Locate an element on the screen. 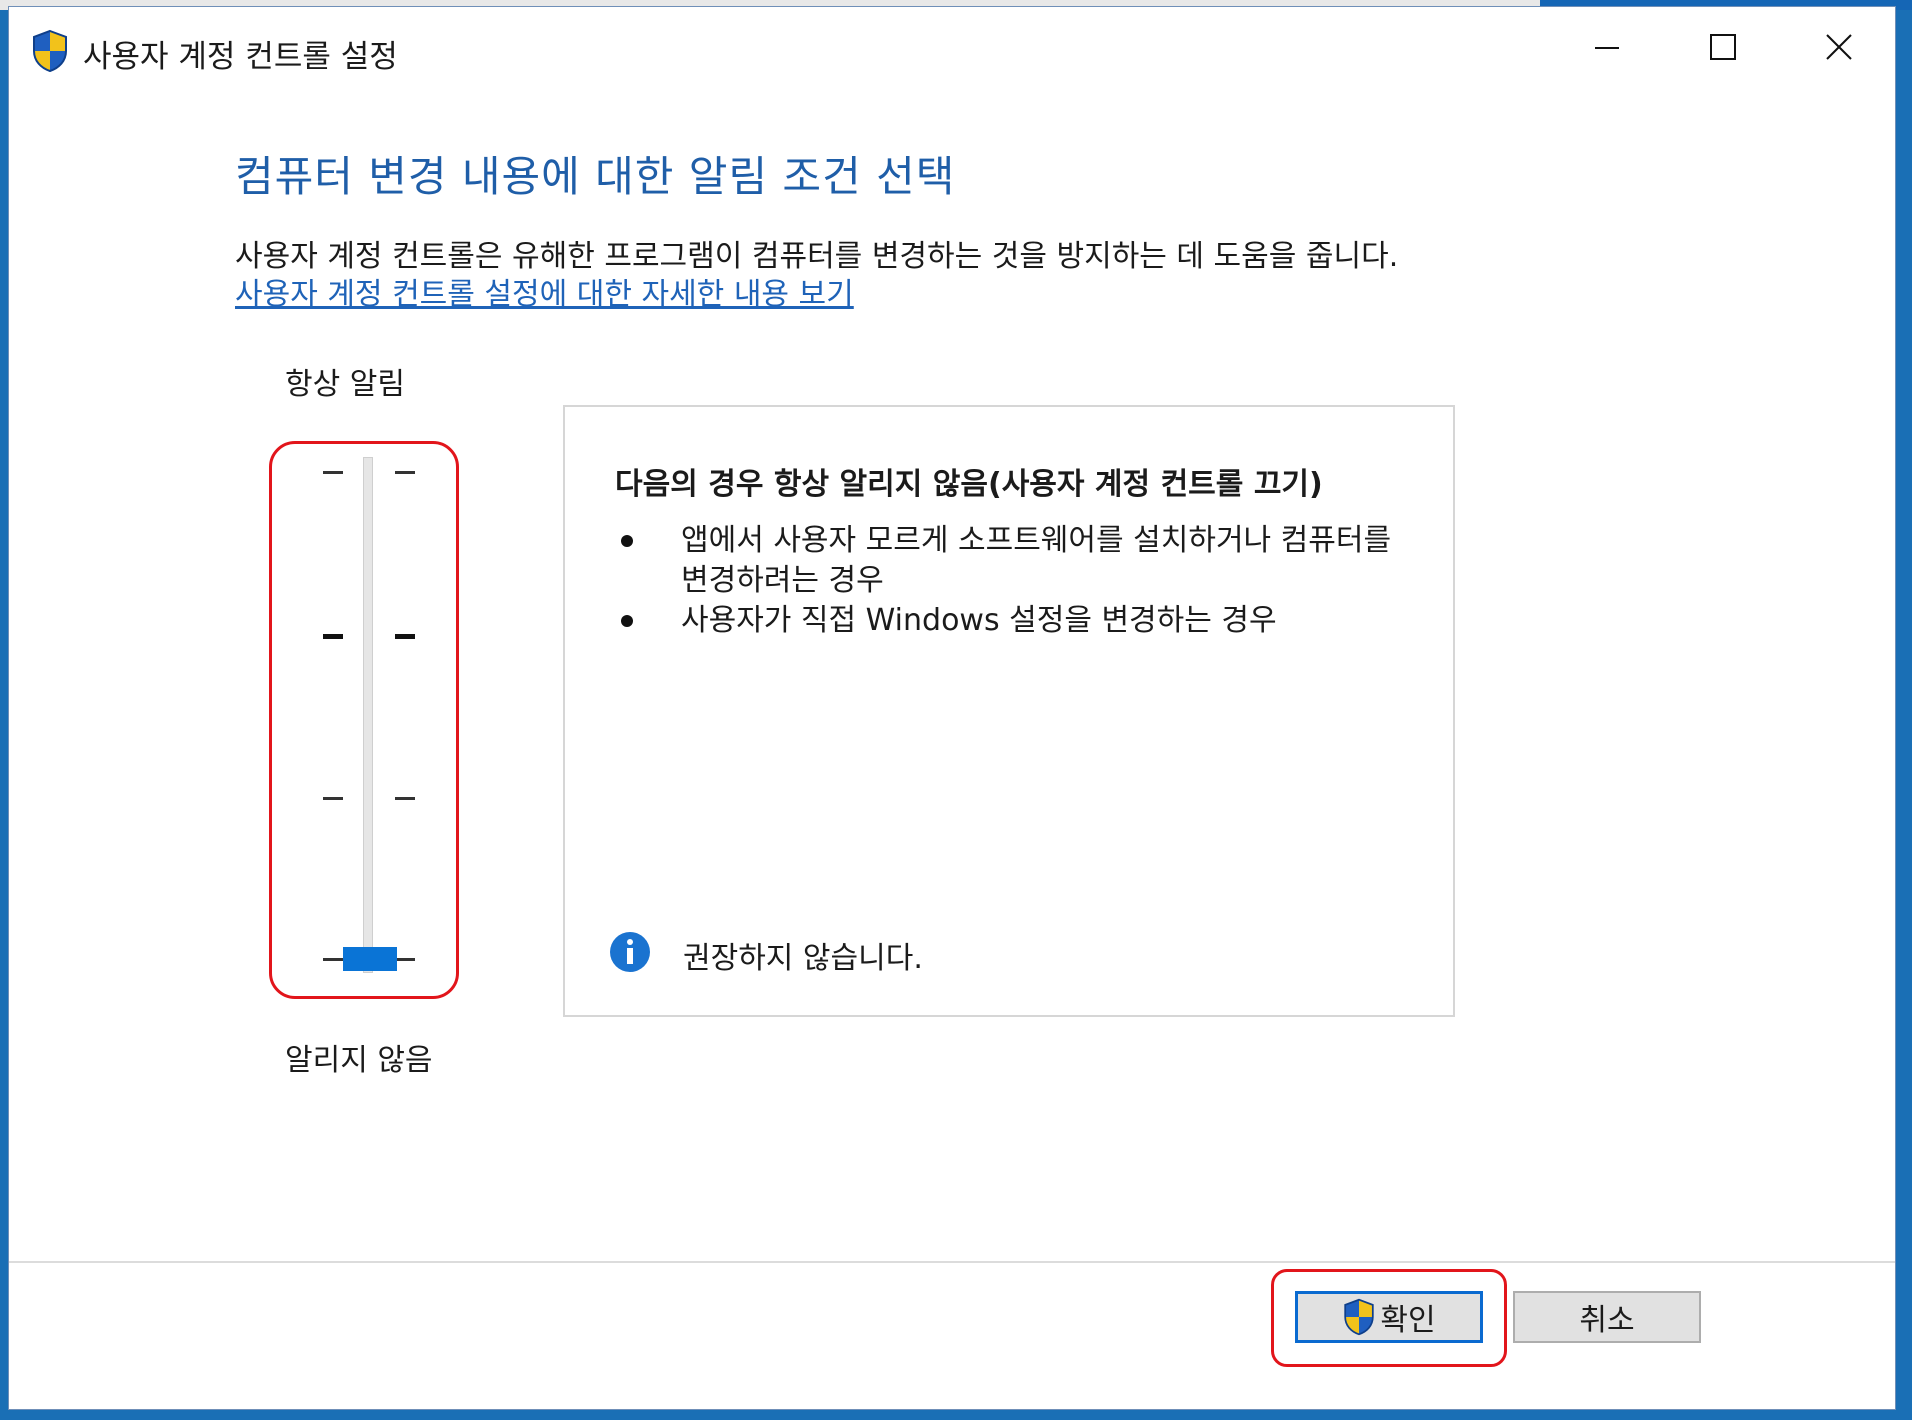 Image resolution: width=1912 pixels, height=1420 pixels. slider-bottom-label: 알리지 않음 is located at coordinates (359, 1060).